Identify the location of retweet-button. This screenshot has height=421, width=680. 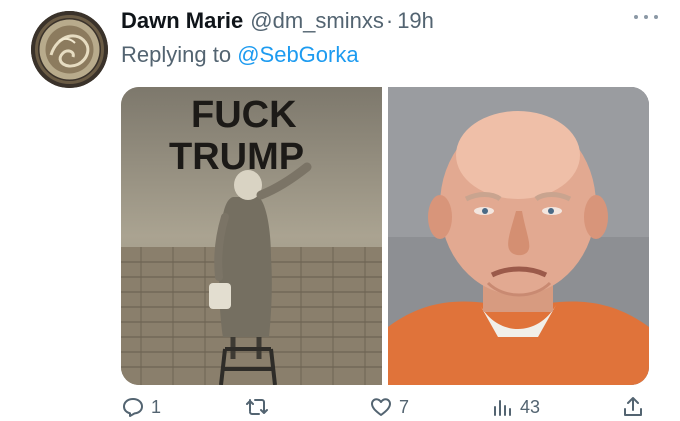
(260, 407).